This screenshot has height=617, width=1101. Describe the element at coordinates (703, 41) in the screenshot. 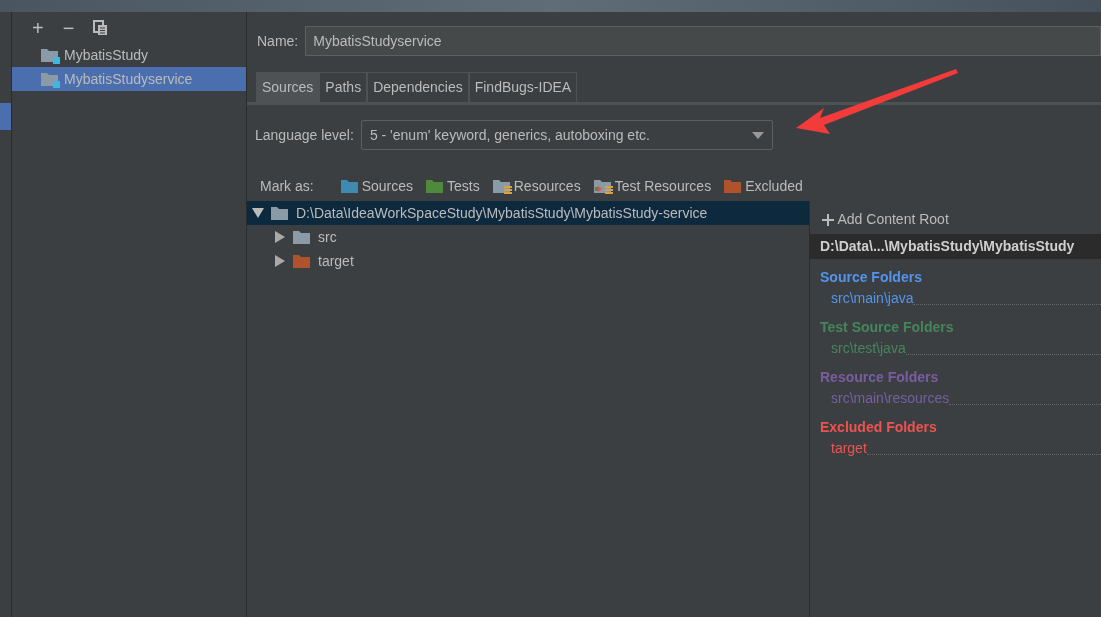

I see `name-field: MybatisStudyservice` at that location.